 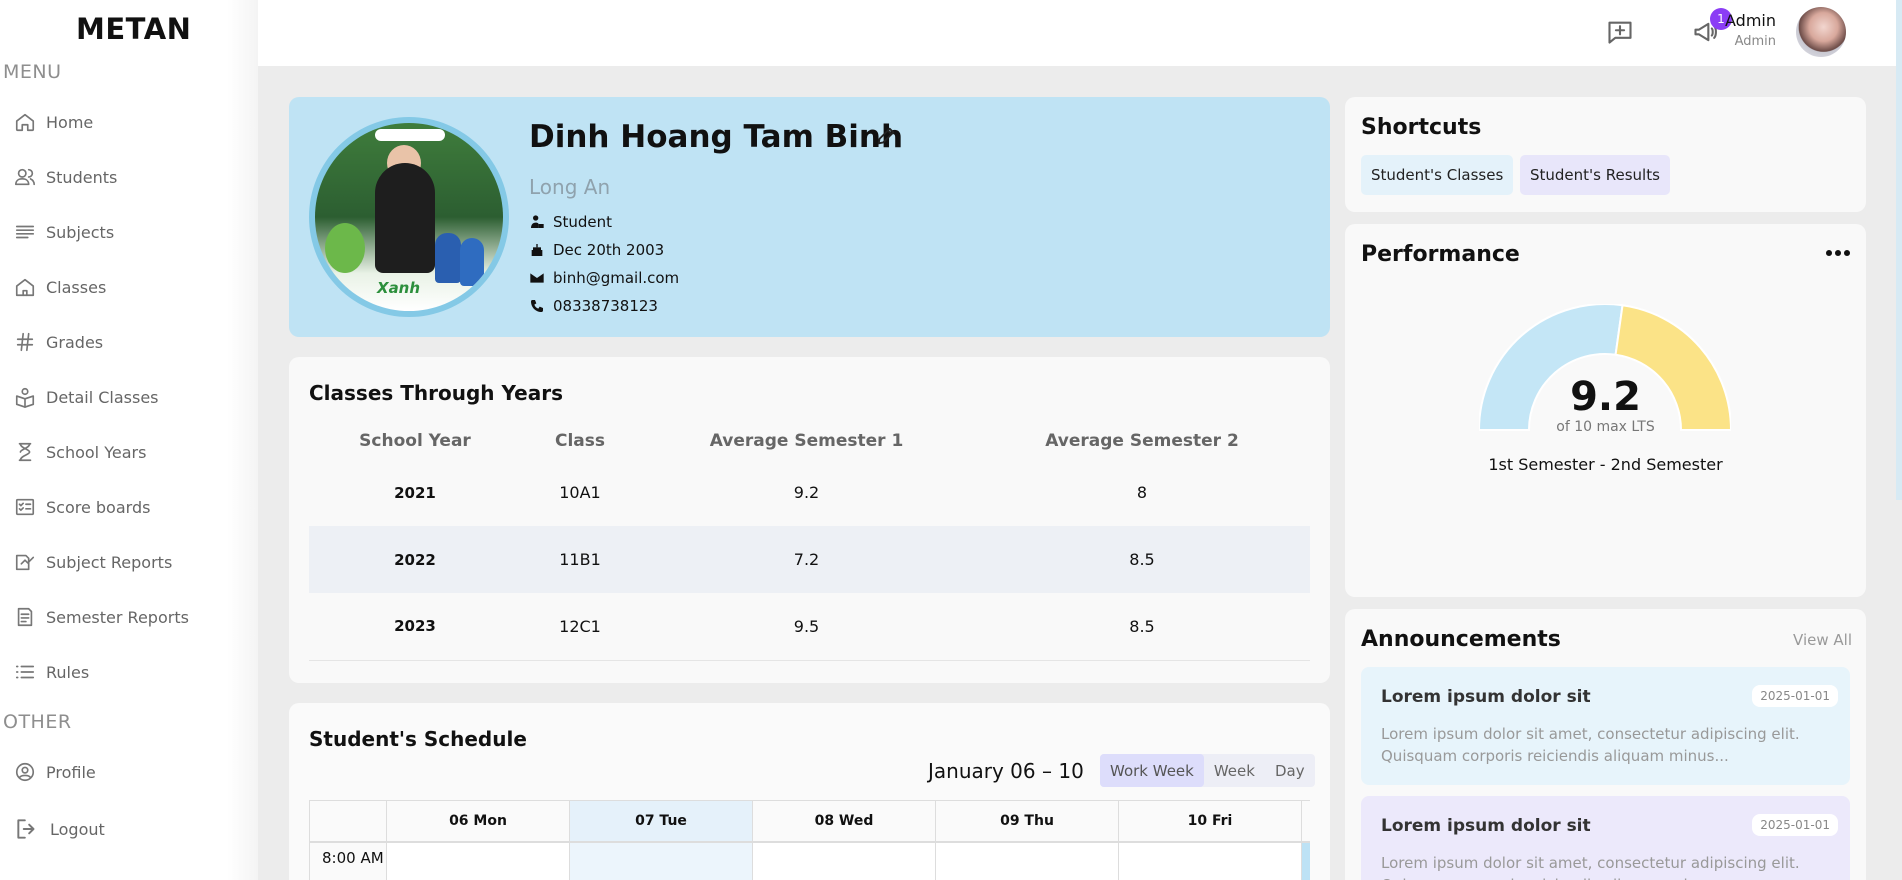 I want to click on list-icon, so click(x=25, y=672).